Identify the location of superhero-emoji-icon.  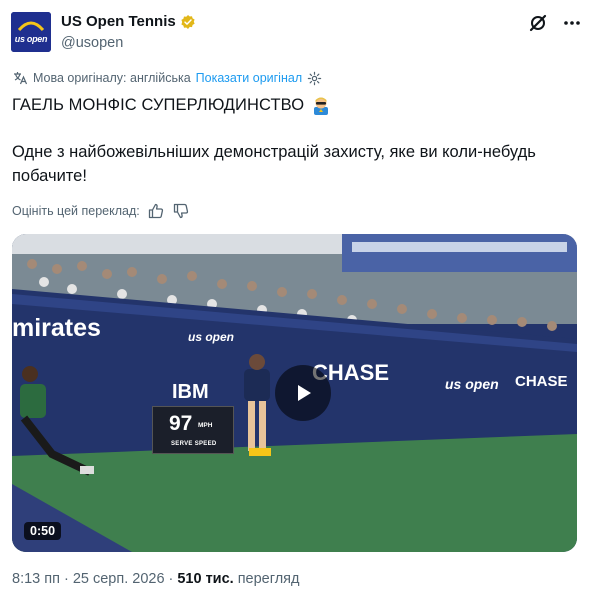
(321, 106).